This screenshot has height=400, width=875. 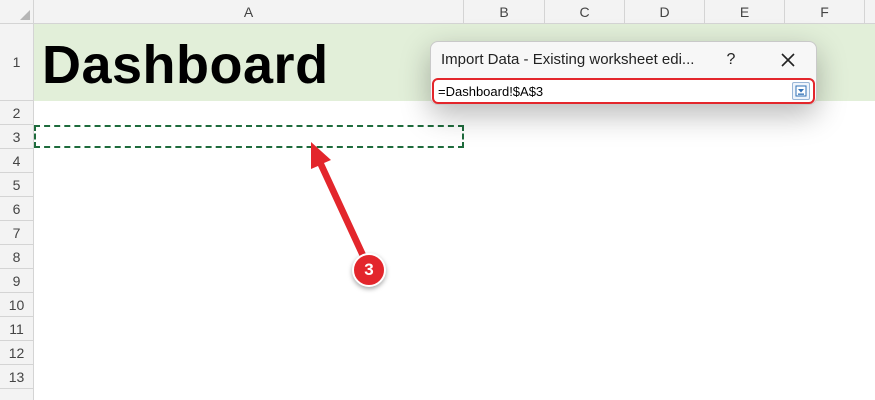 What do you see at coordinates (745, 12) in the screenshot?
I see `column-header-e: E` at bounding box center [745, 12].